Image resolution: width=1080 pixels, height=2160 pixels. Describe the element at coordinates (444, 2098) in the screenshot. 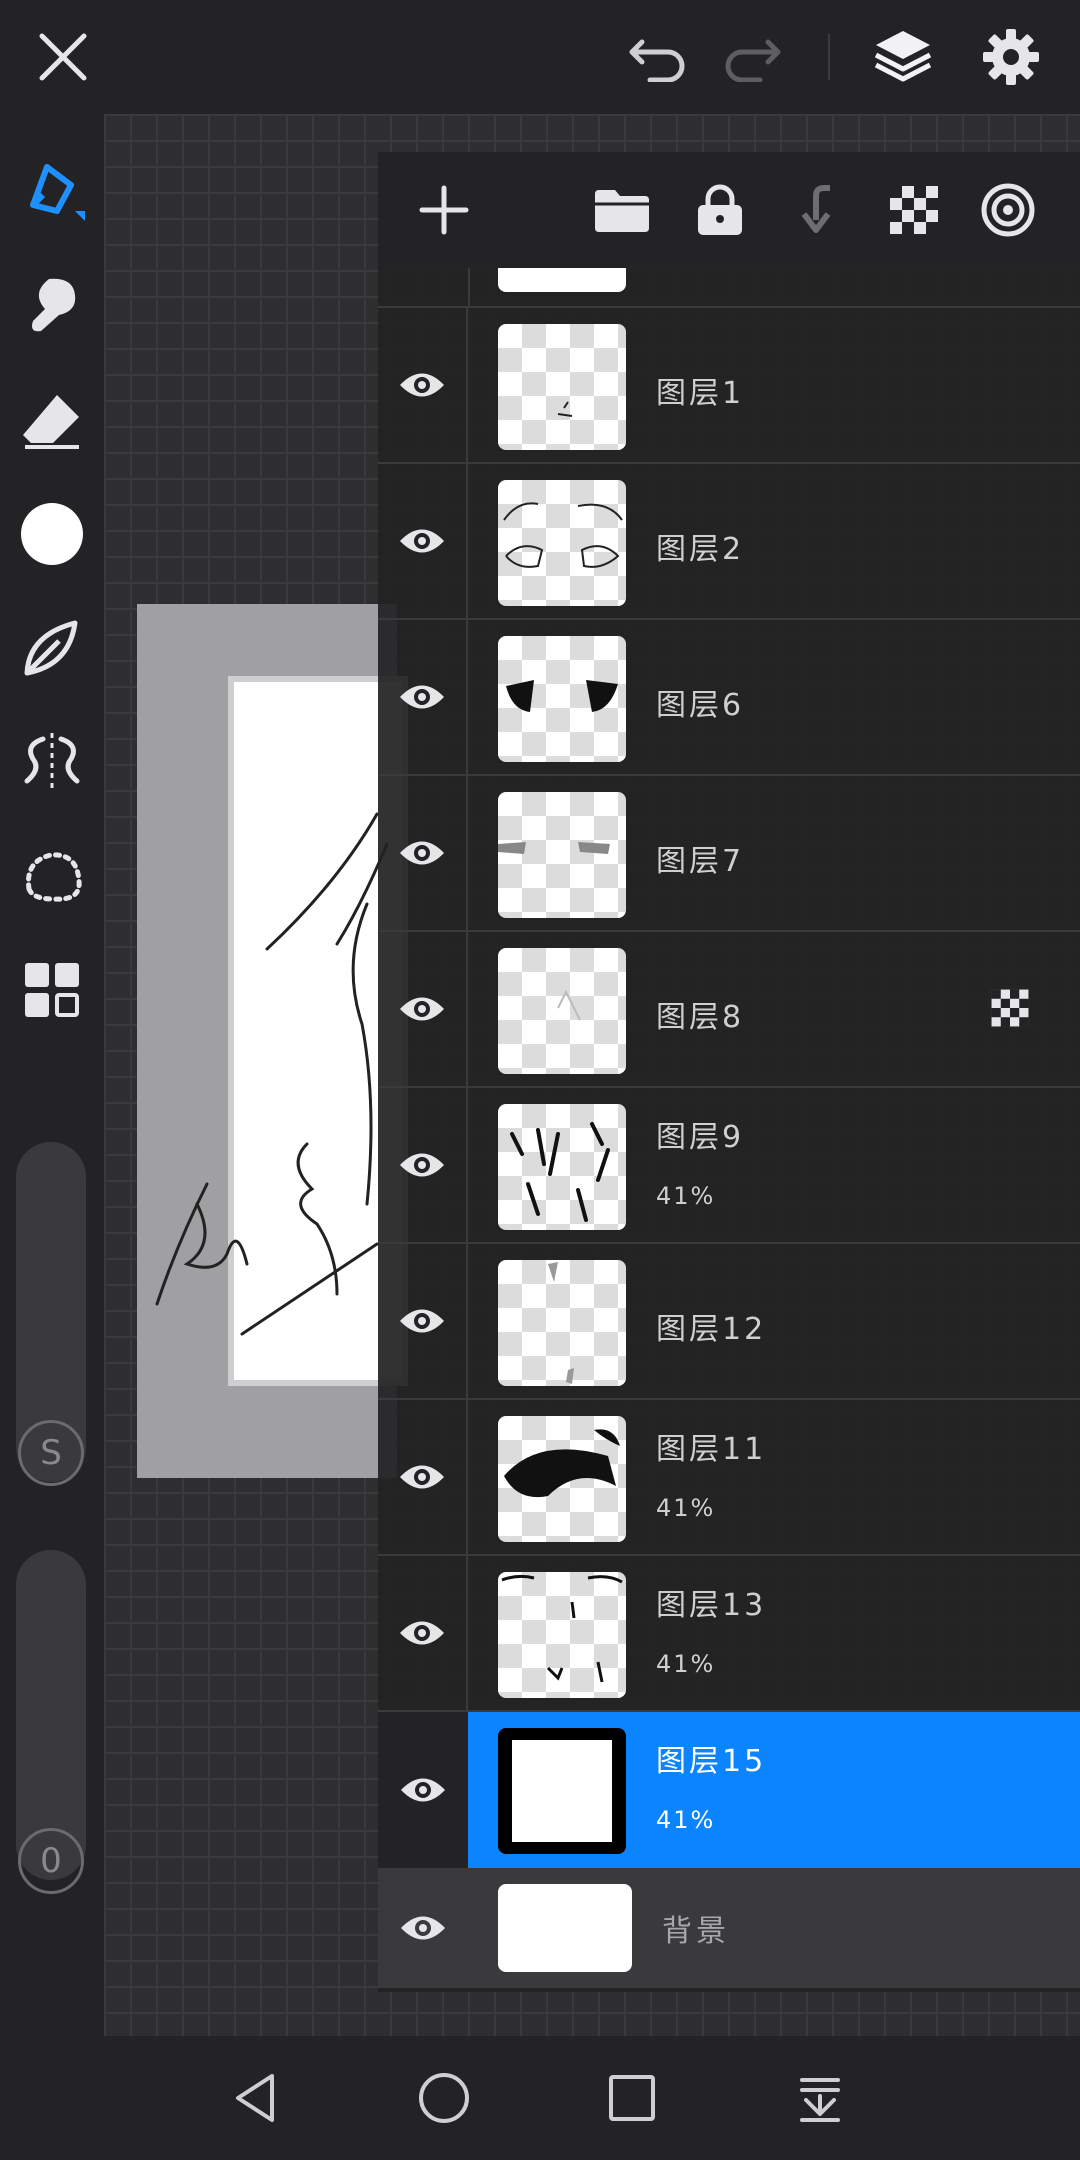

I see `home-icon` at that location.